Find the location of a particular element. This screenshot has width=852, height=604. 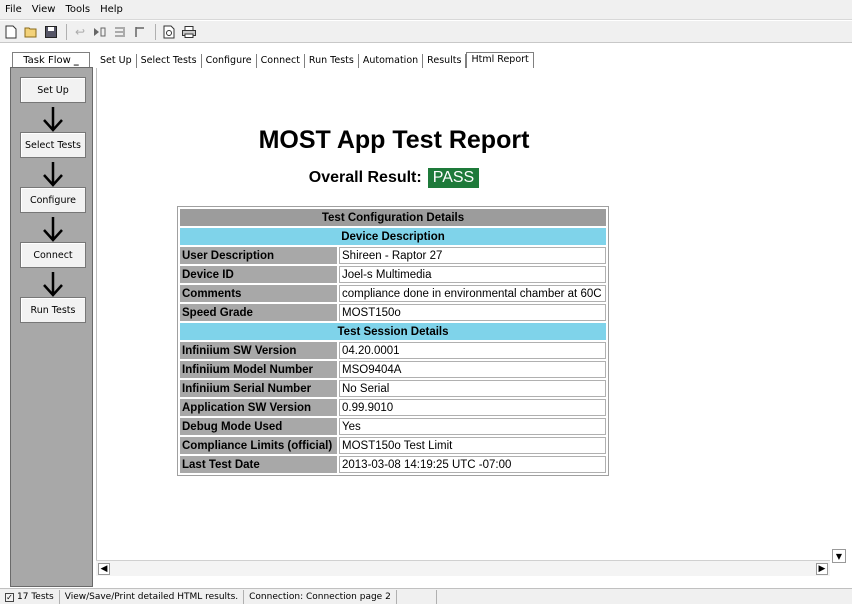

stop-icon is located at coordinates (120, 32).